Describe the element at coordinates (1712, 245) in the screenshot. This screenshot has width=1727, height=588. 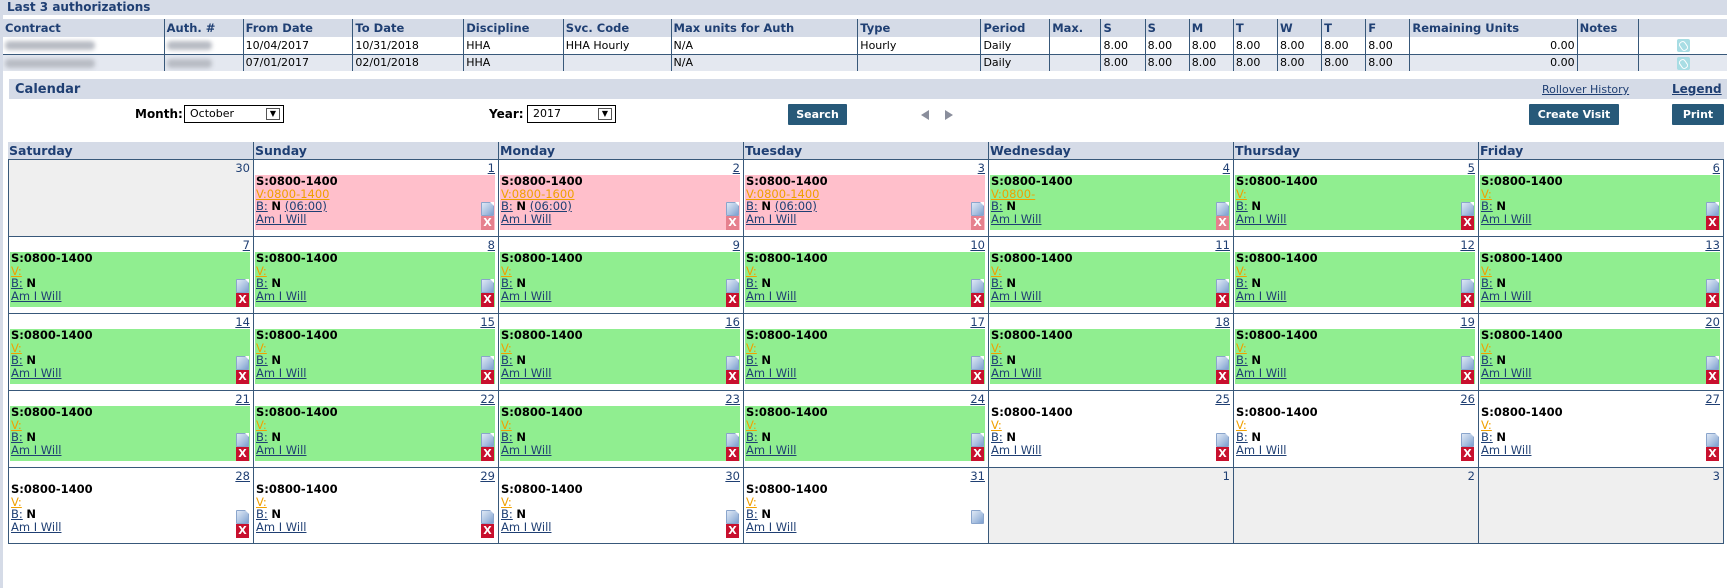
I see `day-number: 13` at that location.